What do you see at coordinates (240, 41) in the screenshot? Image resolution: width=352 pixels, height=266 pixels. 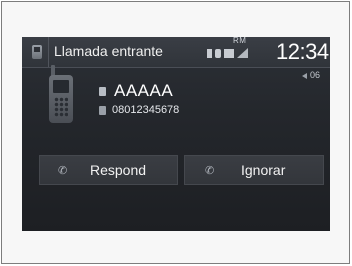 I see `roaming-label: RM` at bounding box center [240, 41].